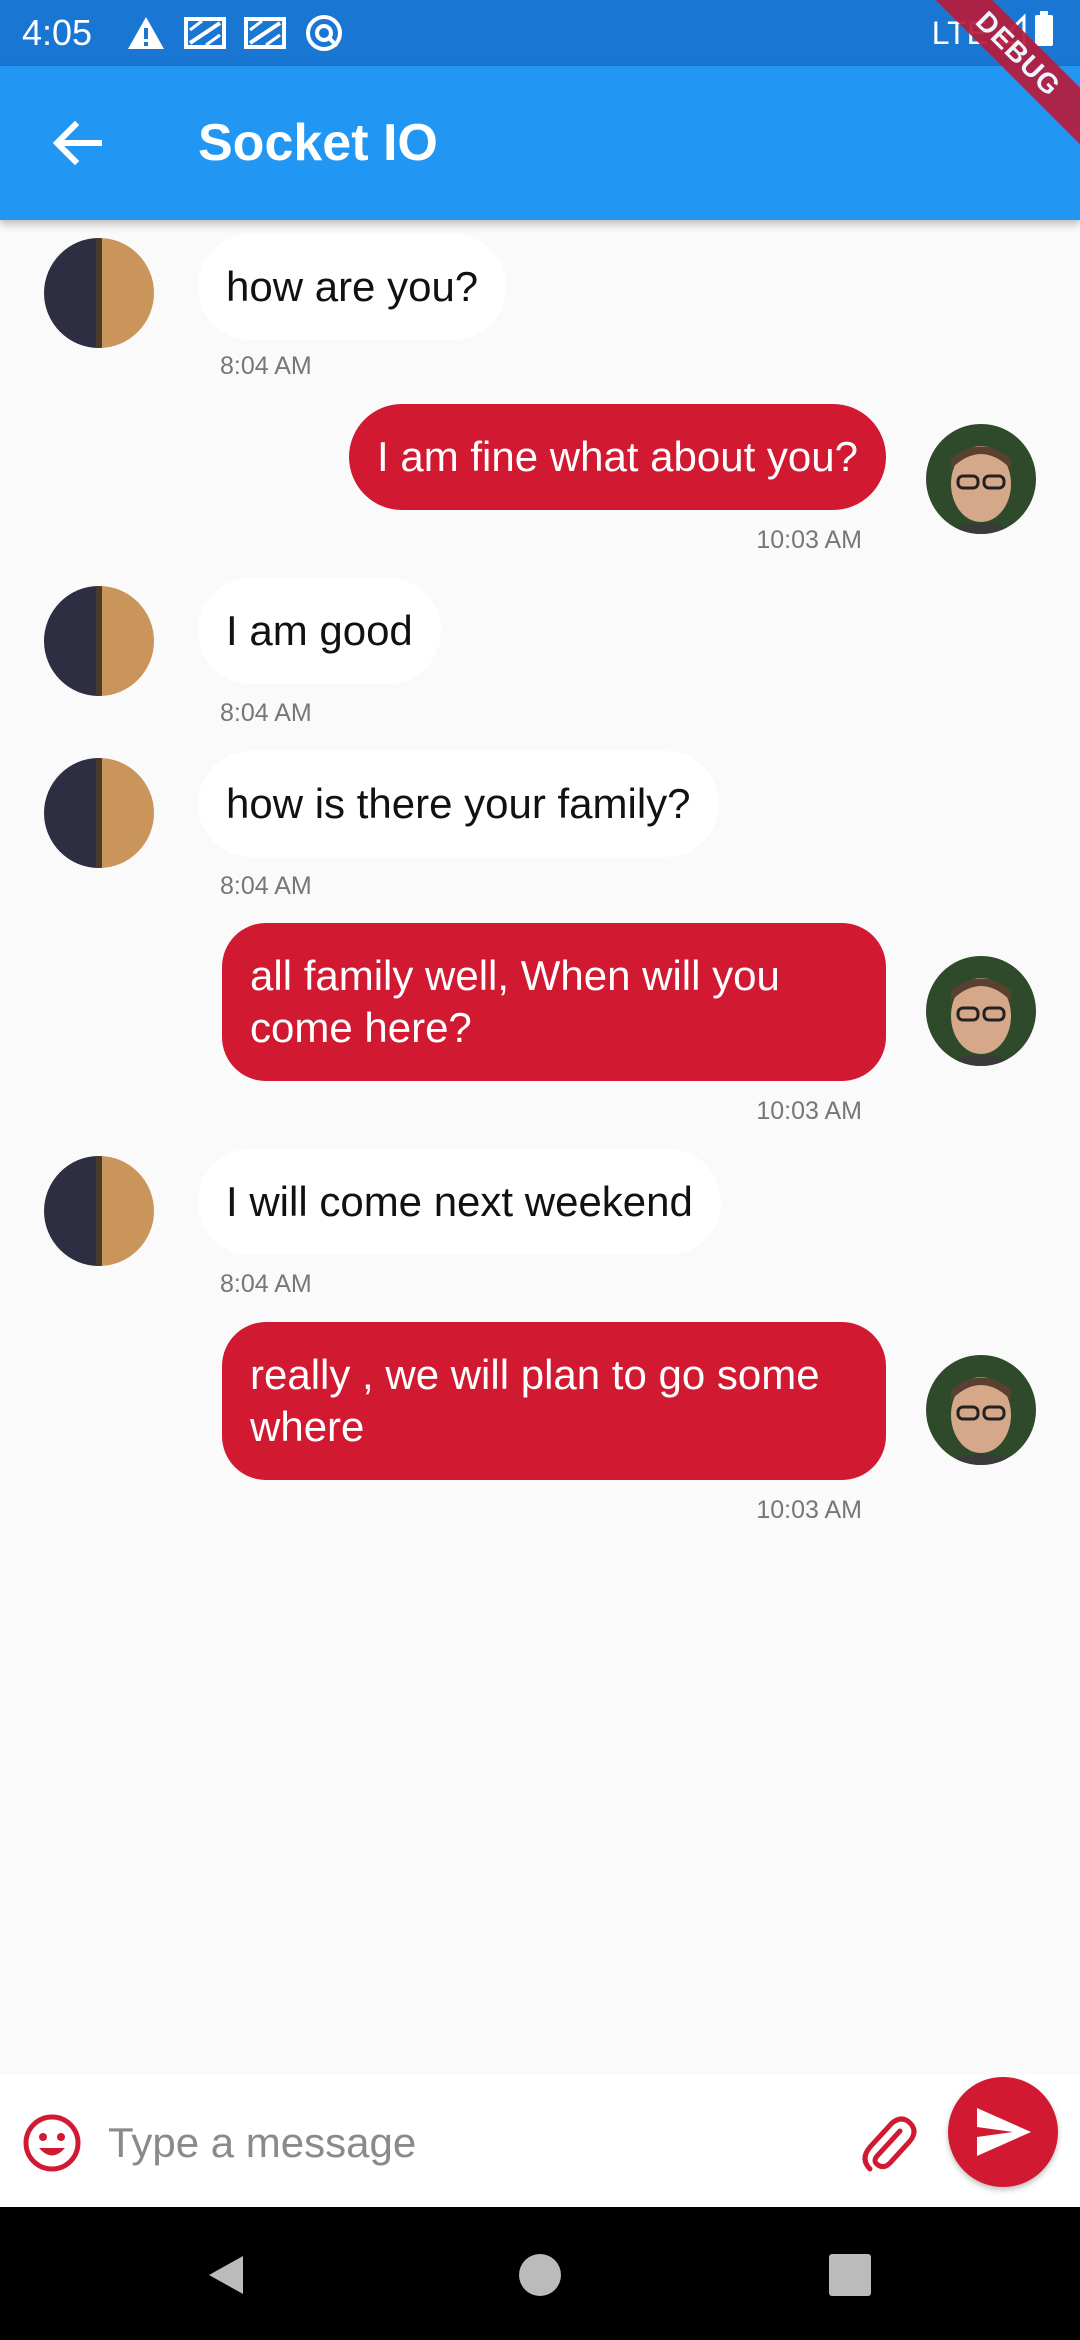  Describe the element at coordinates (1044, 33) in the screenshot. I see `battery-icon` at that location.